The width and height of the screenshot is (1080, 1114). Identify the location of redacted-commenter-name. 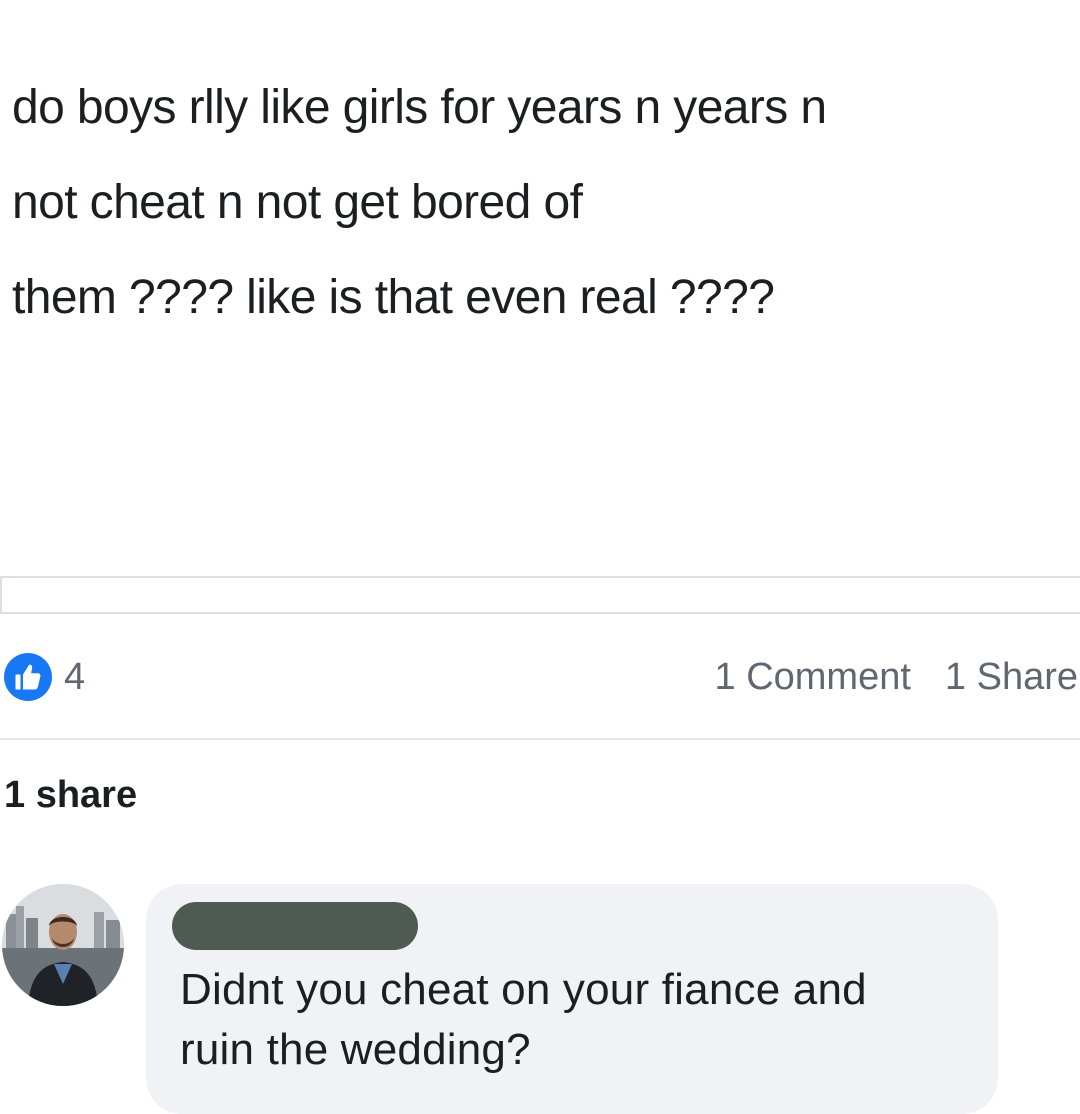
(295, 926).